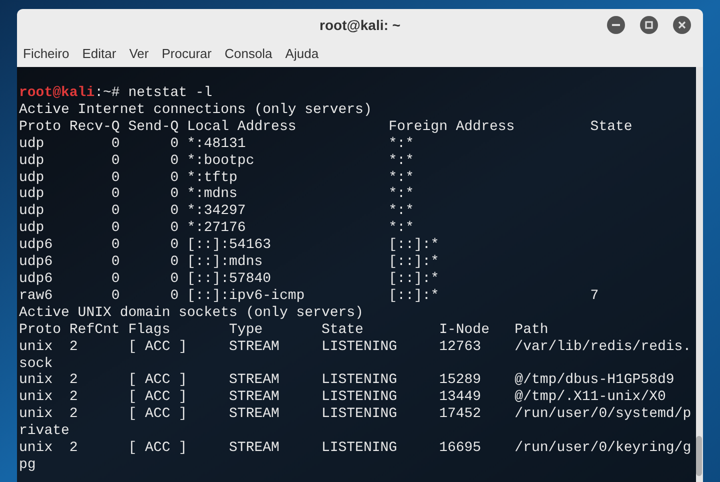  Describe the element at coordinates (360, 25) in the screenshot. I see `window-title: root@kali: ~` at that location.